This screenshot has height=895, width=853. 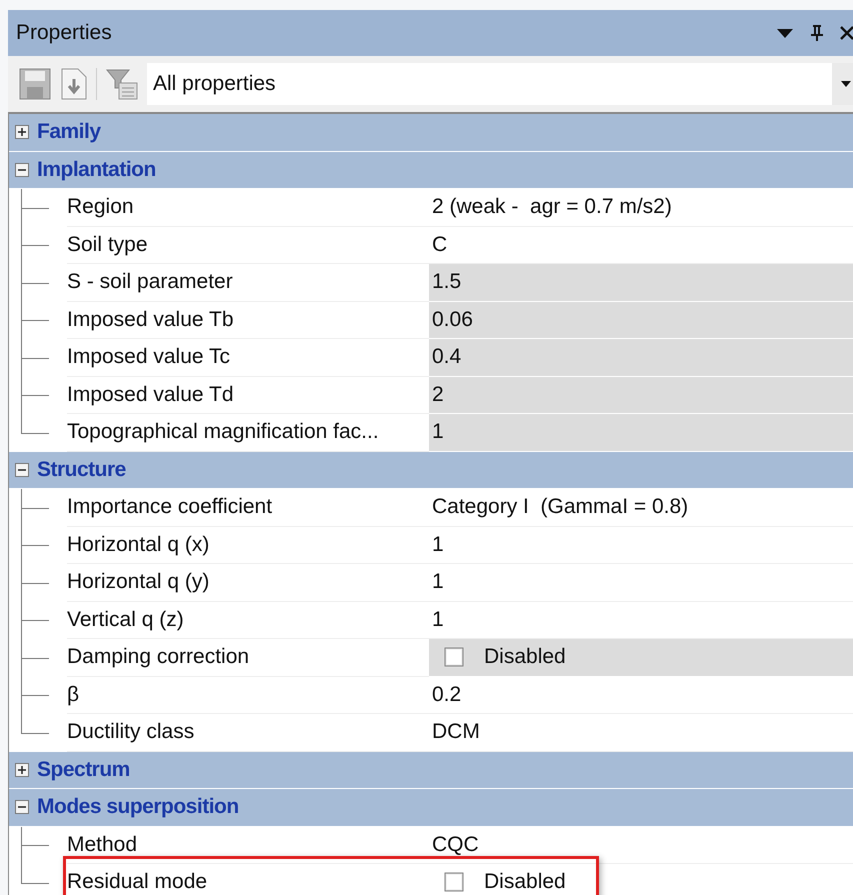 I want to click on value-text: C, so click(x=440, y=244).